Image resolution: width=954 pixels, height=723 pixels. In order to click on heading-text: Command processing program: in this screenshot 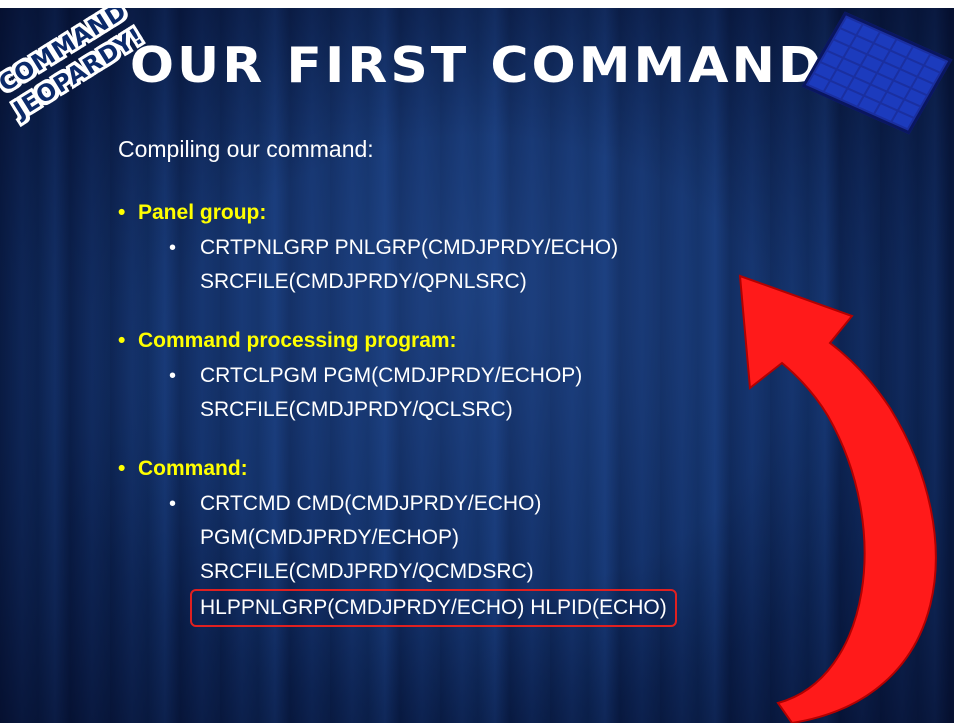, I will do `click(297, 340)`.